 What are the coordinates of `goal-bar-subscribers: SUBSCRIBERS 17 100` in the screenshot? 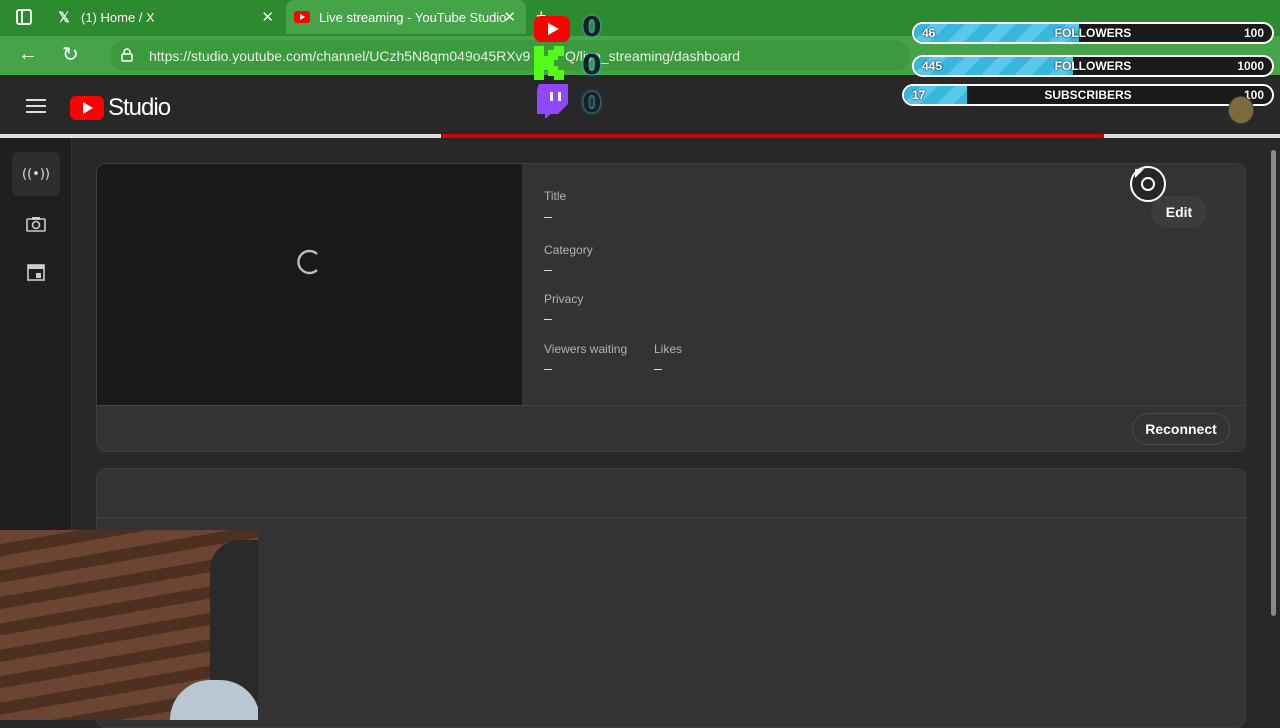 It's located at (1088, 95).